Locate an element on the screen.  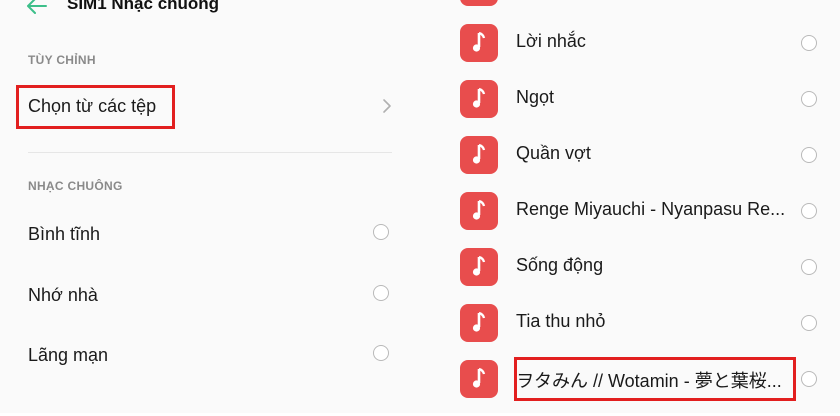
song-label: Quần vợt is located at coordinates (553, 153).